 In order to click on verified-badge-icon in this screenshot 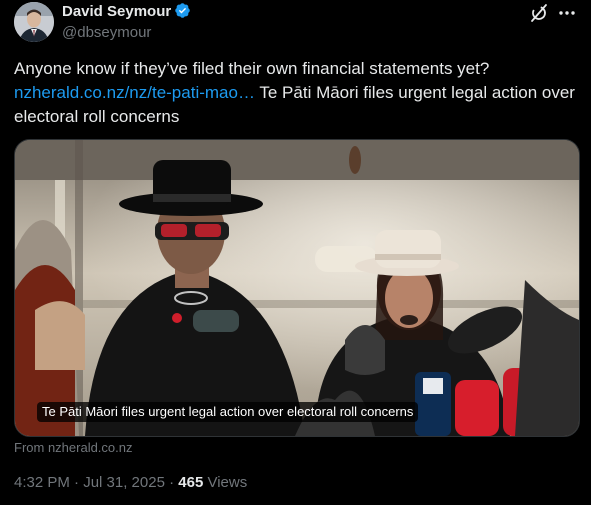, I will do `click(182, 10)`.